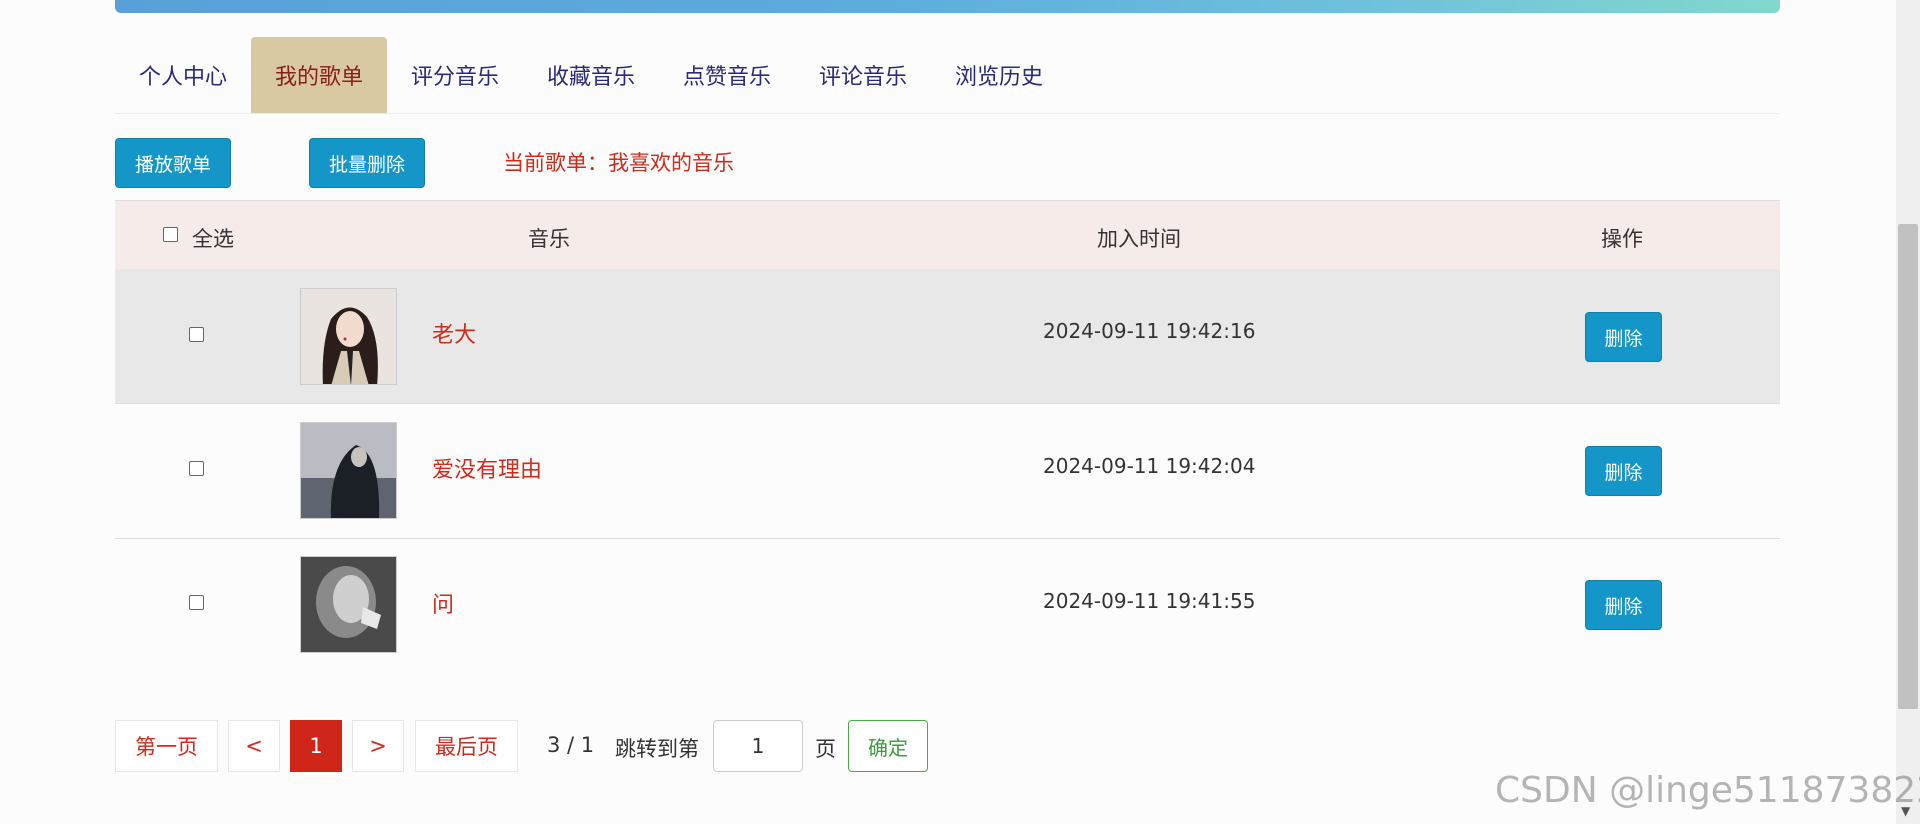  What do you see at coordinates (947, 6) in the screenshot?
I see `top-banner` at bounding box center [947, 6].